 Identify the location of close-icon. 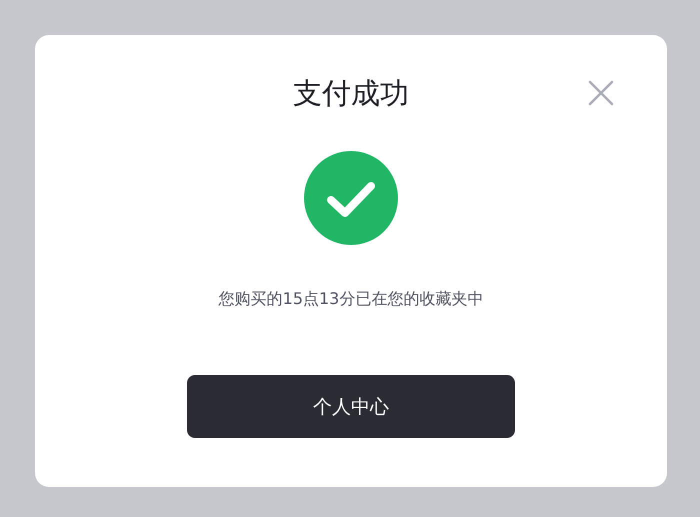
(601, 93).